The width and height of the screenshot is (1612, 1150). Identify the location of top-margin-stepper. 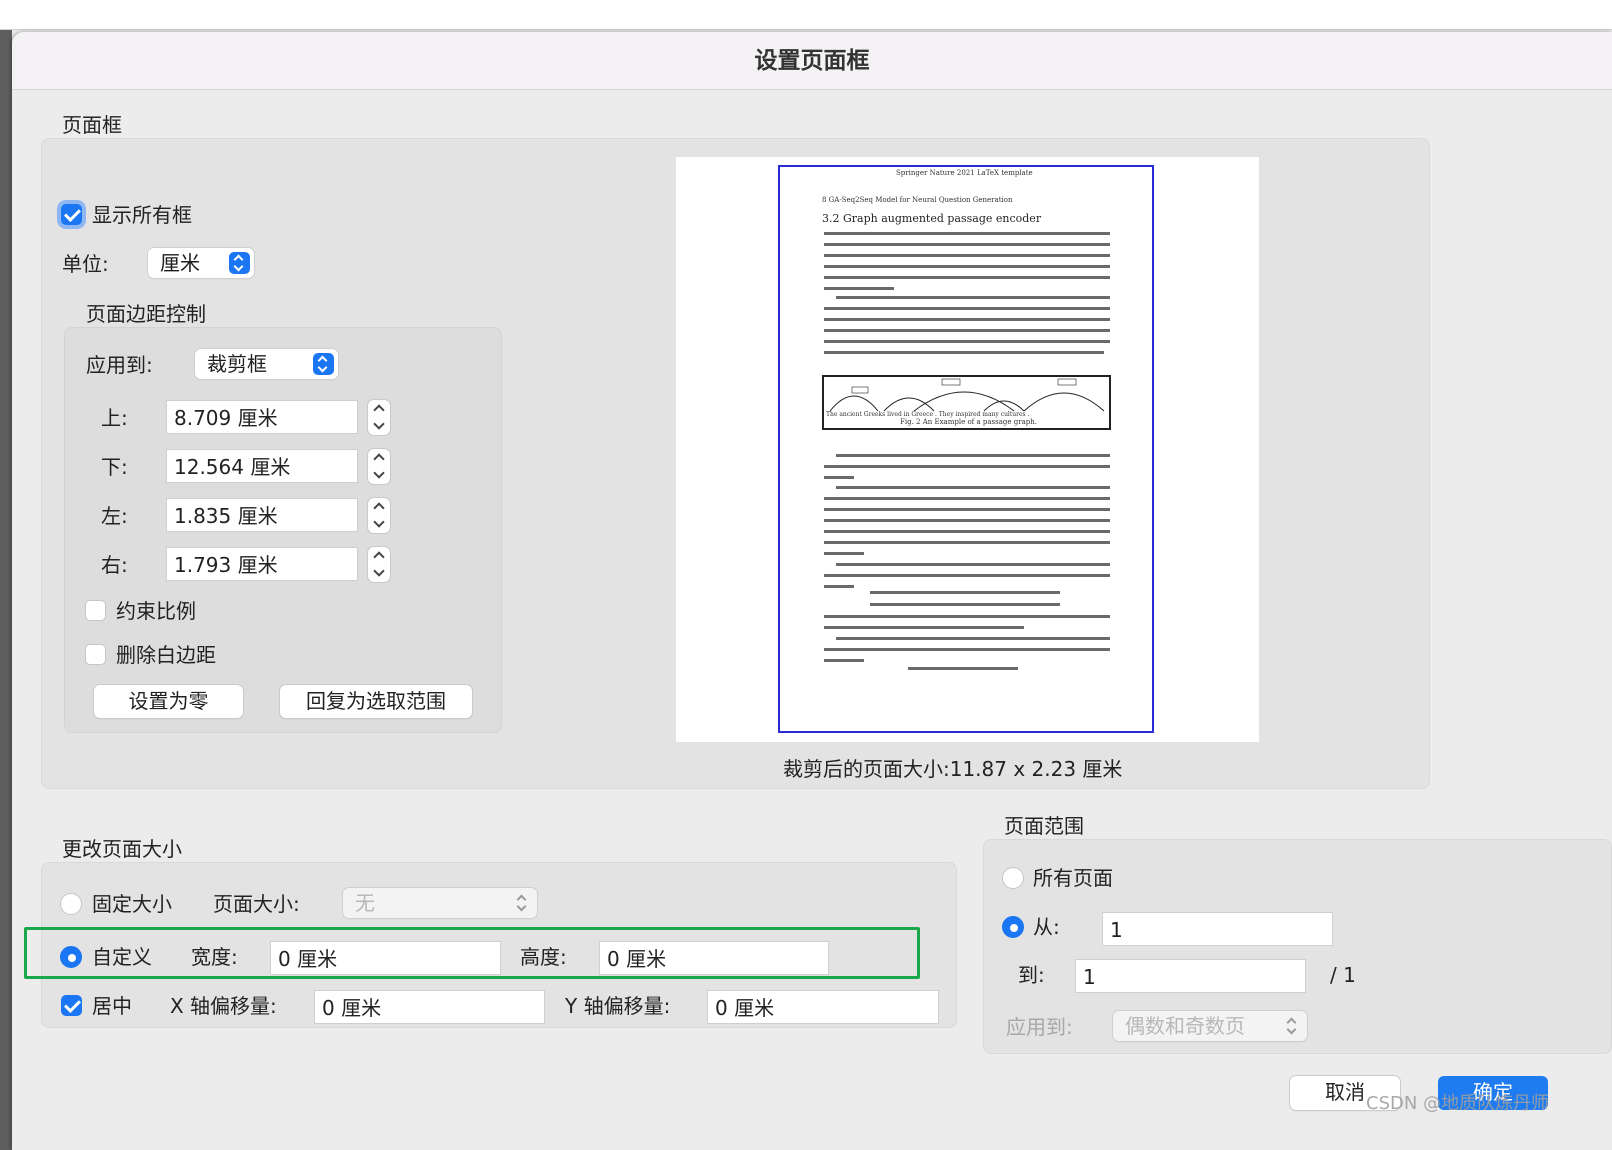
(379, 417).